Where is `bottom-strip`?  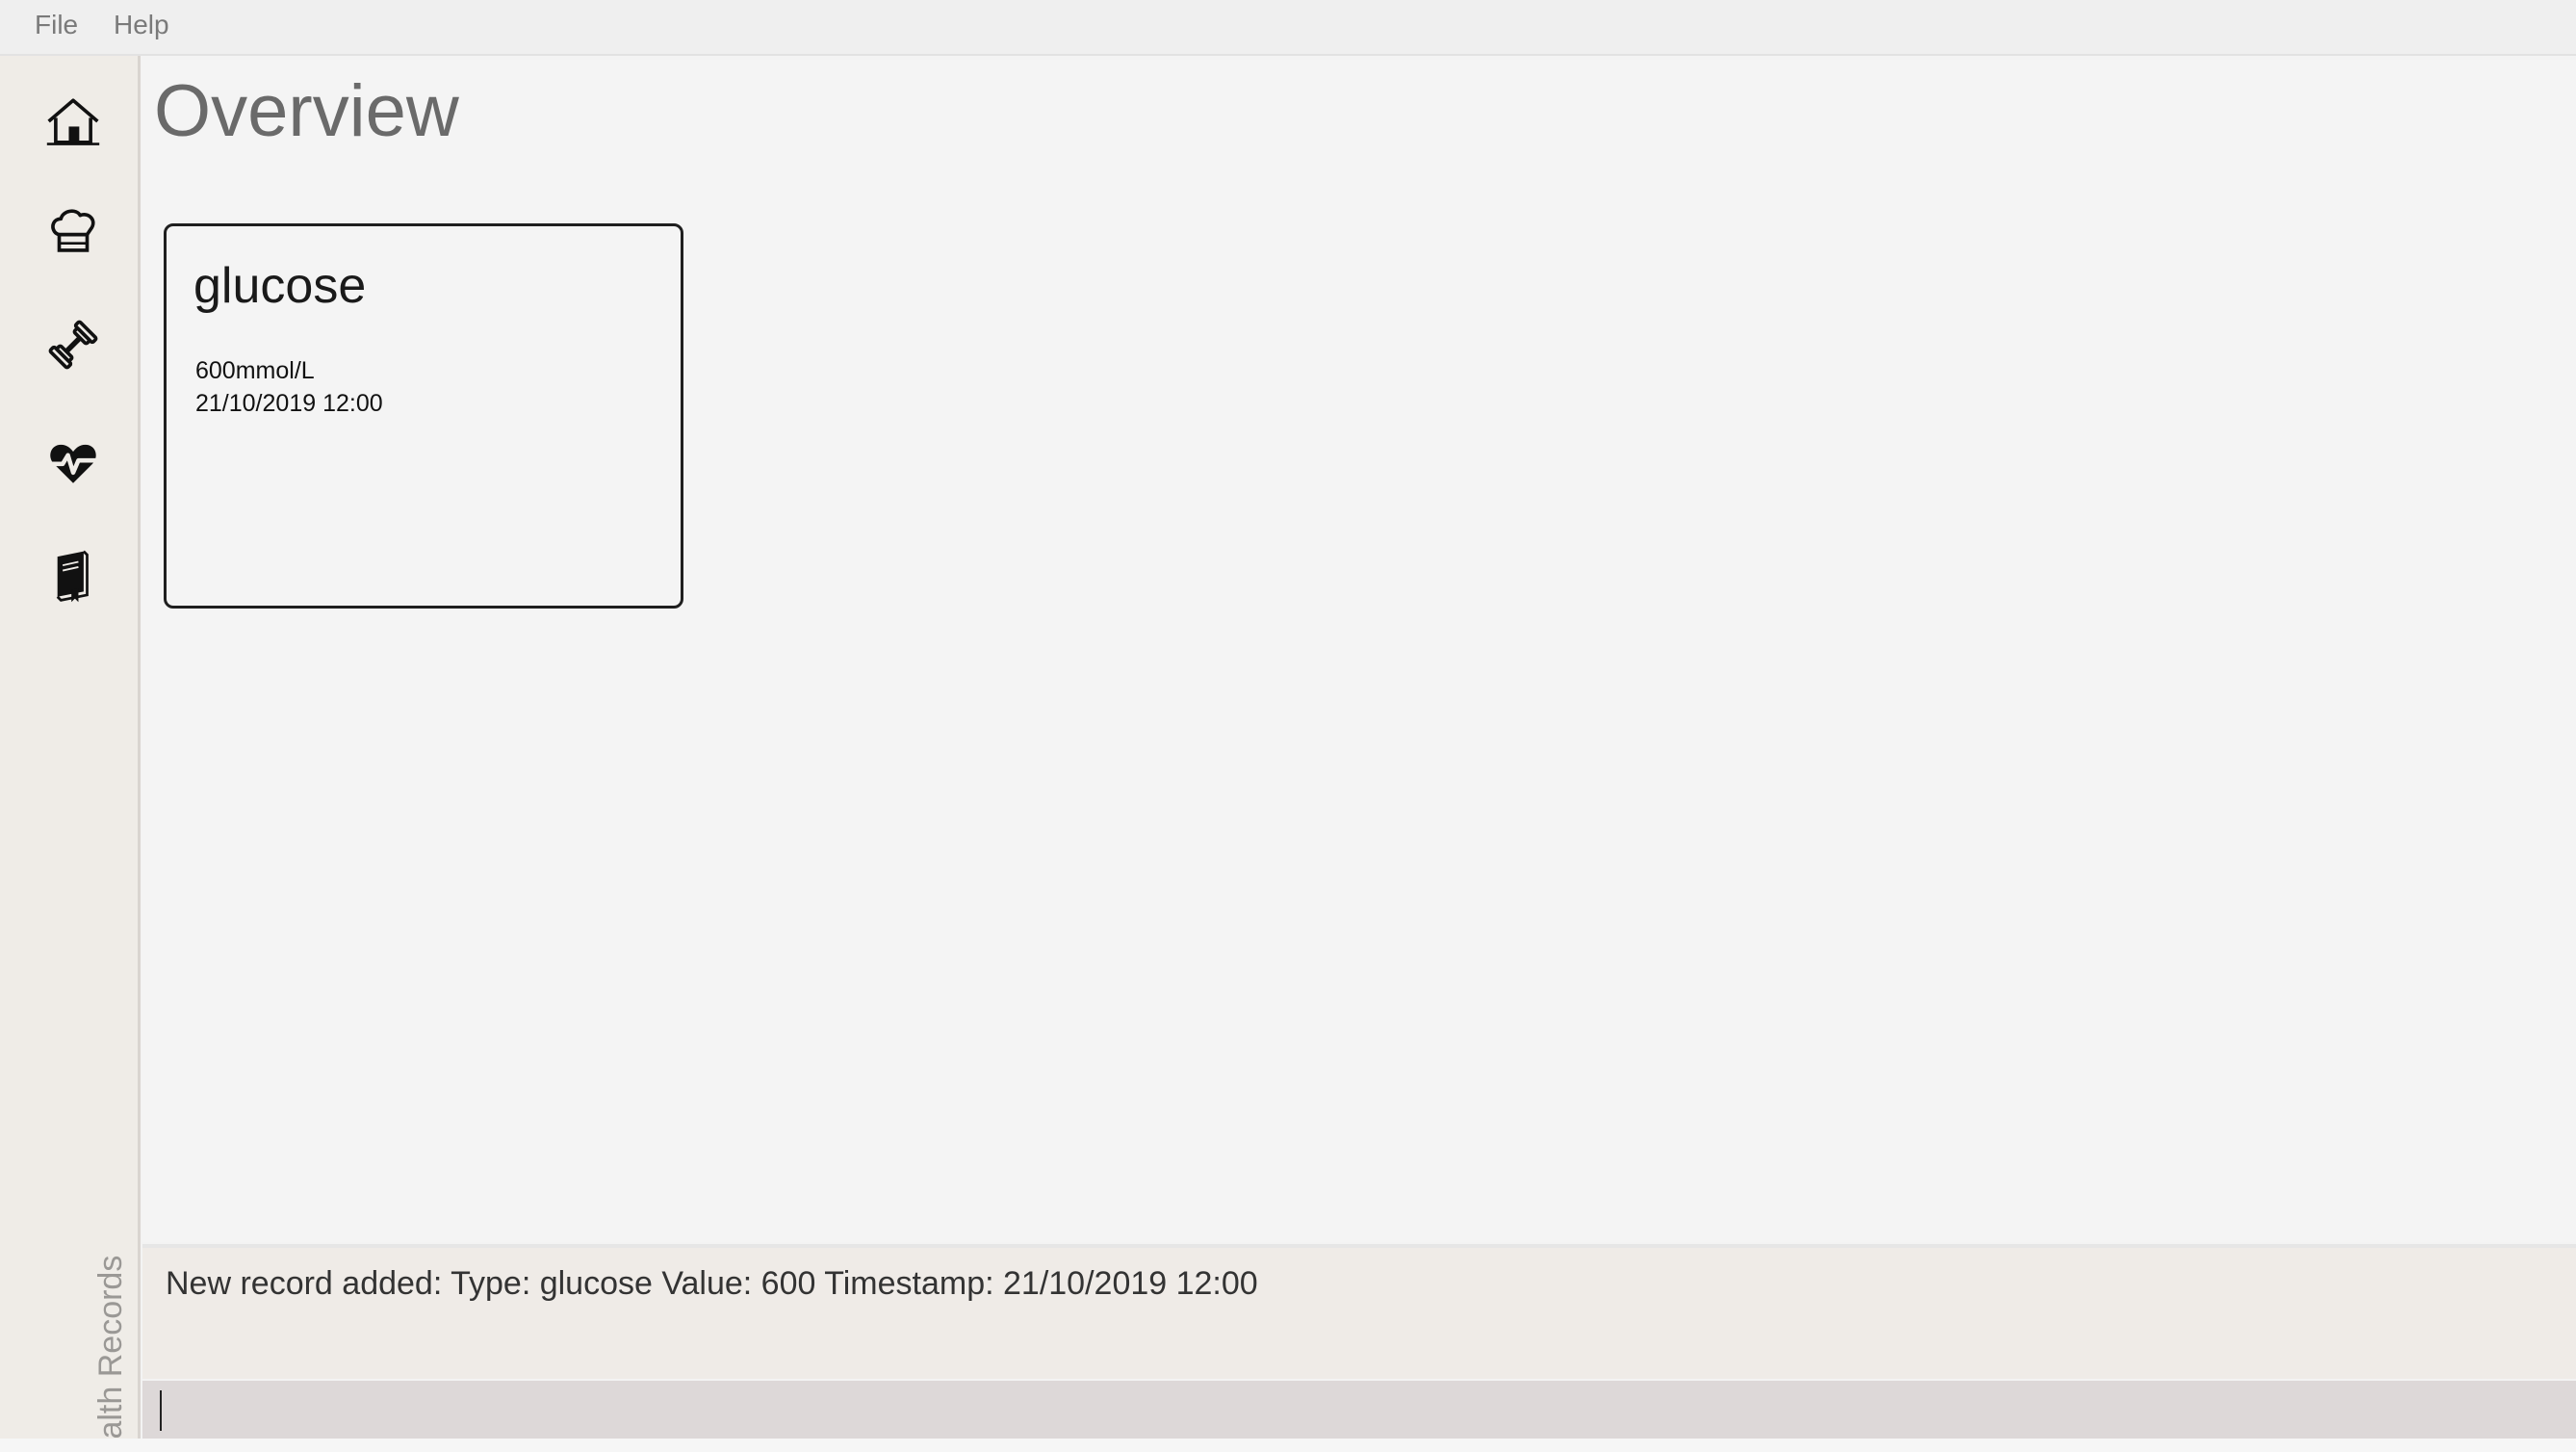 bottom-strip is located at coordinates (1288, 1445).